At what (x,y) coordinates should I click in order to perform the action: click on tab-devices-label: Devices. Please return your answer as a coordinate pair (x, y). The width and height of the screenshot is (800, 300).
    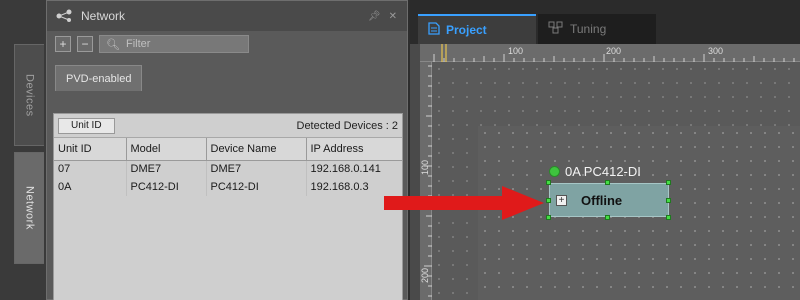
    Looking at the image, I should click on (29, 95).